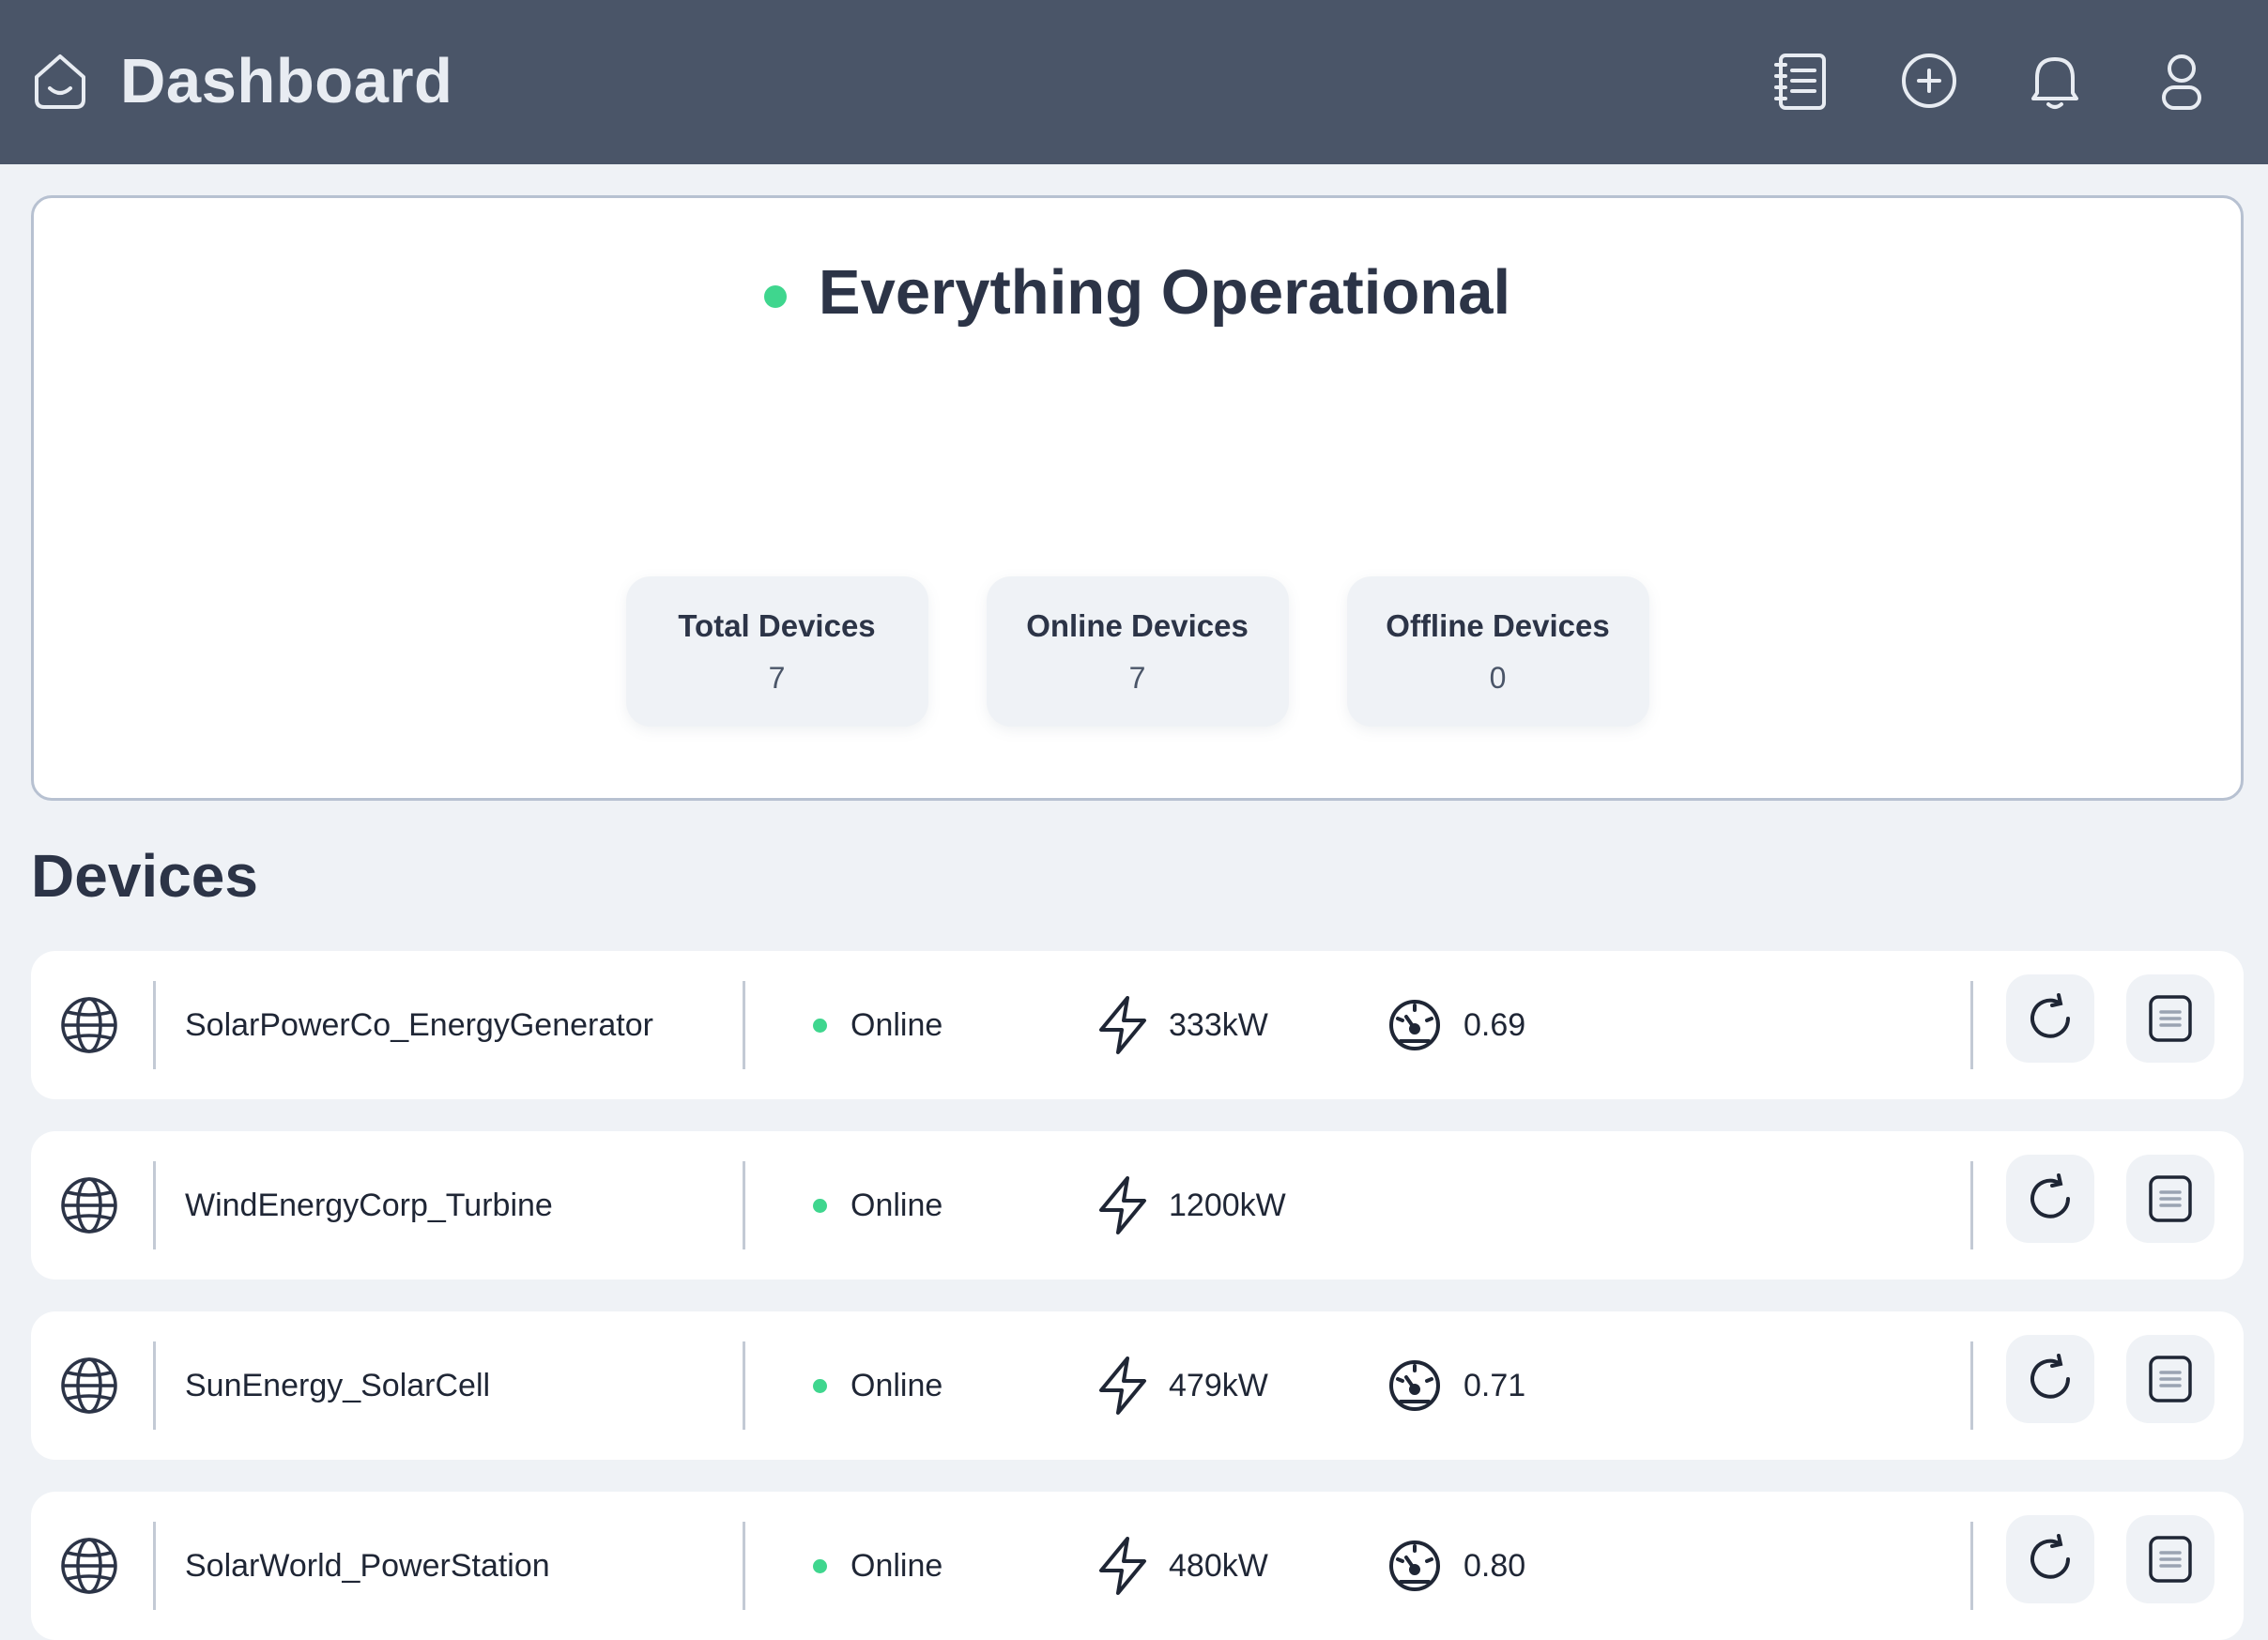 This screenshot has height=1640, width=2268. Describe the element at coordinates (1137, 625) in the screenshot. I see `stat-label: Online Devices` at that location.